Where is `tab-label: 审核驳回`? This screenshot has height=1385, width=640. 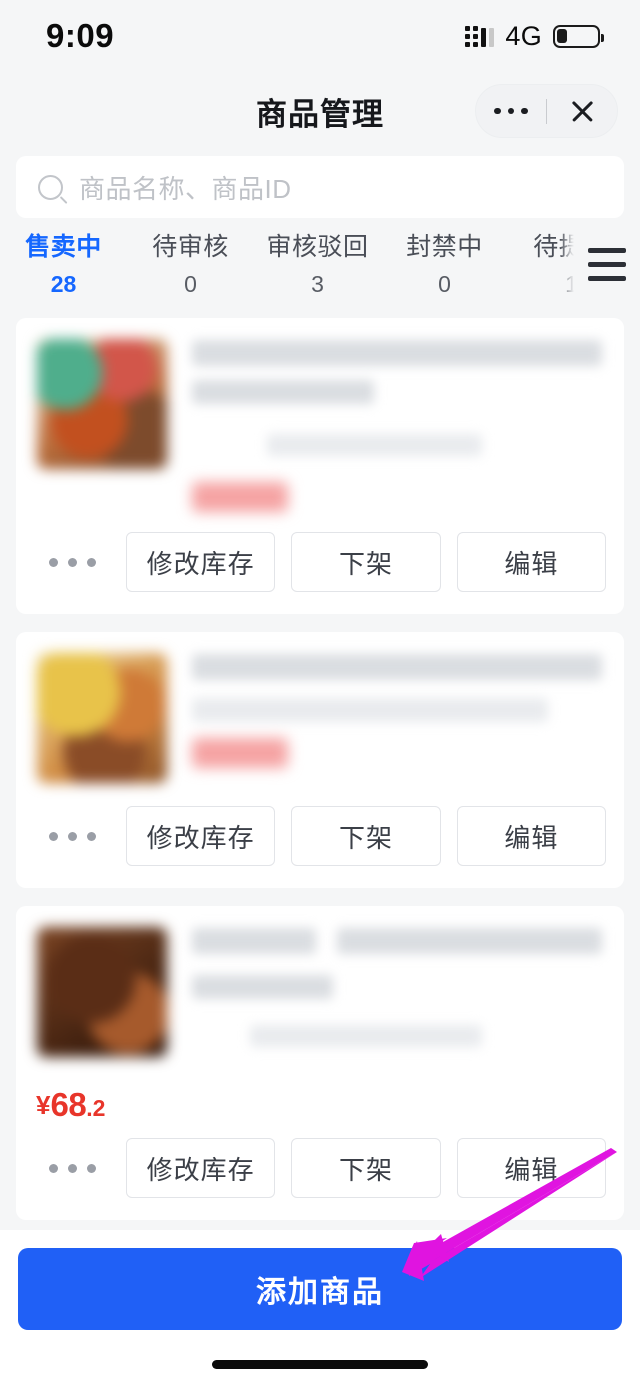 tab-label: 审核驳回 is located at coordinates (317, 247).